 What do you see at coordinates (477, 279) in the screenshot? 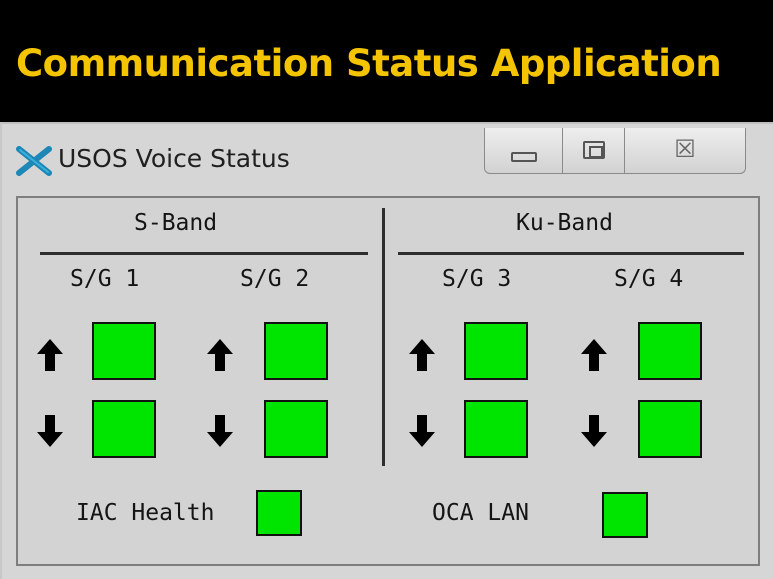
I see `sg-label-3: S/G 3` at bounding box center [477, 279].